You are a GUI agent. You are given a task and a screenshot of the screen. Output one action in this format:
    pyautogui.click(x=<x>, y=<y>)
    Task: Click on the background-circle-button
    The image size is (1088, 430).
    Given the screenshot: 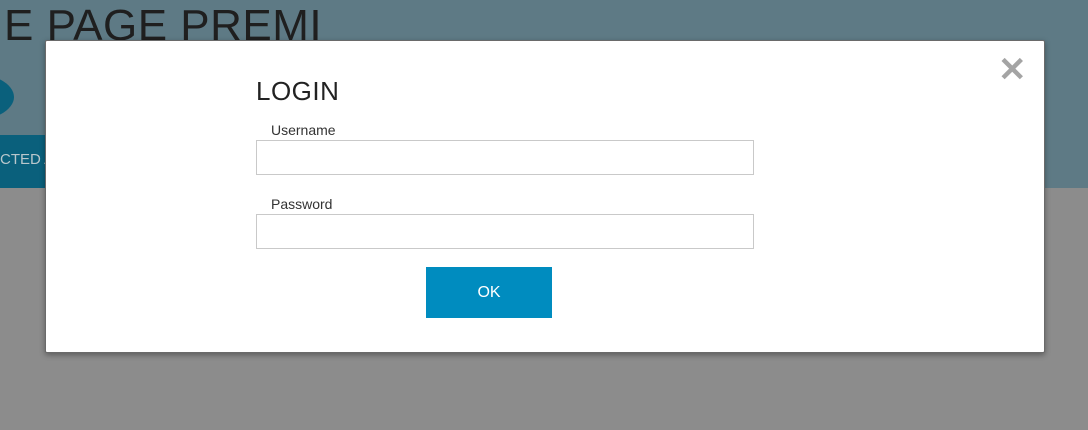 What is the action you would take?
    pyautogui.click(x=7, y=97)
    